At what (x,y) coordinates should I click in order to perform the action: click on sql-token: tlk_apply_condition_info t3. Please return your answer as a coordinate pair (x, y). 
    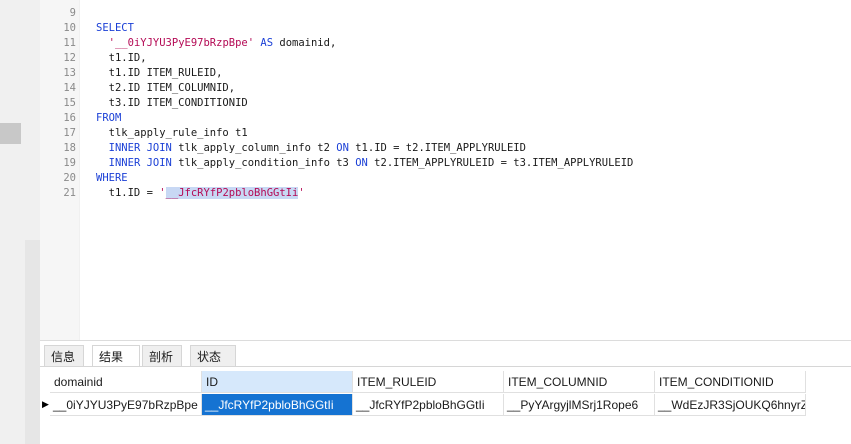
    Looking at the image, I should click on (263, 163).